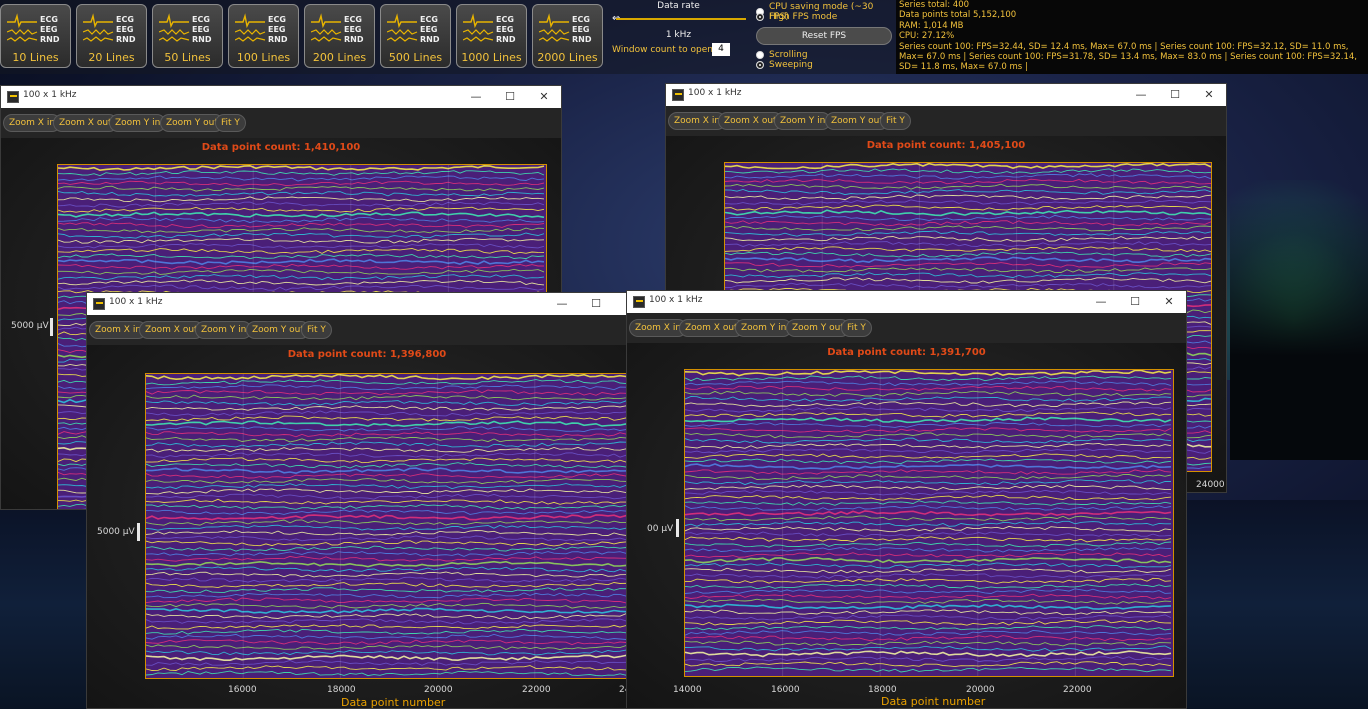 The width and height of the screenshot is (1368, 709). I want to click on lines-1000-button: ECG EEG RND 1000 Lines, so click(491, 36).